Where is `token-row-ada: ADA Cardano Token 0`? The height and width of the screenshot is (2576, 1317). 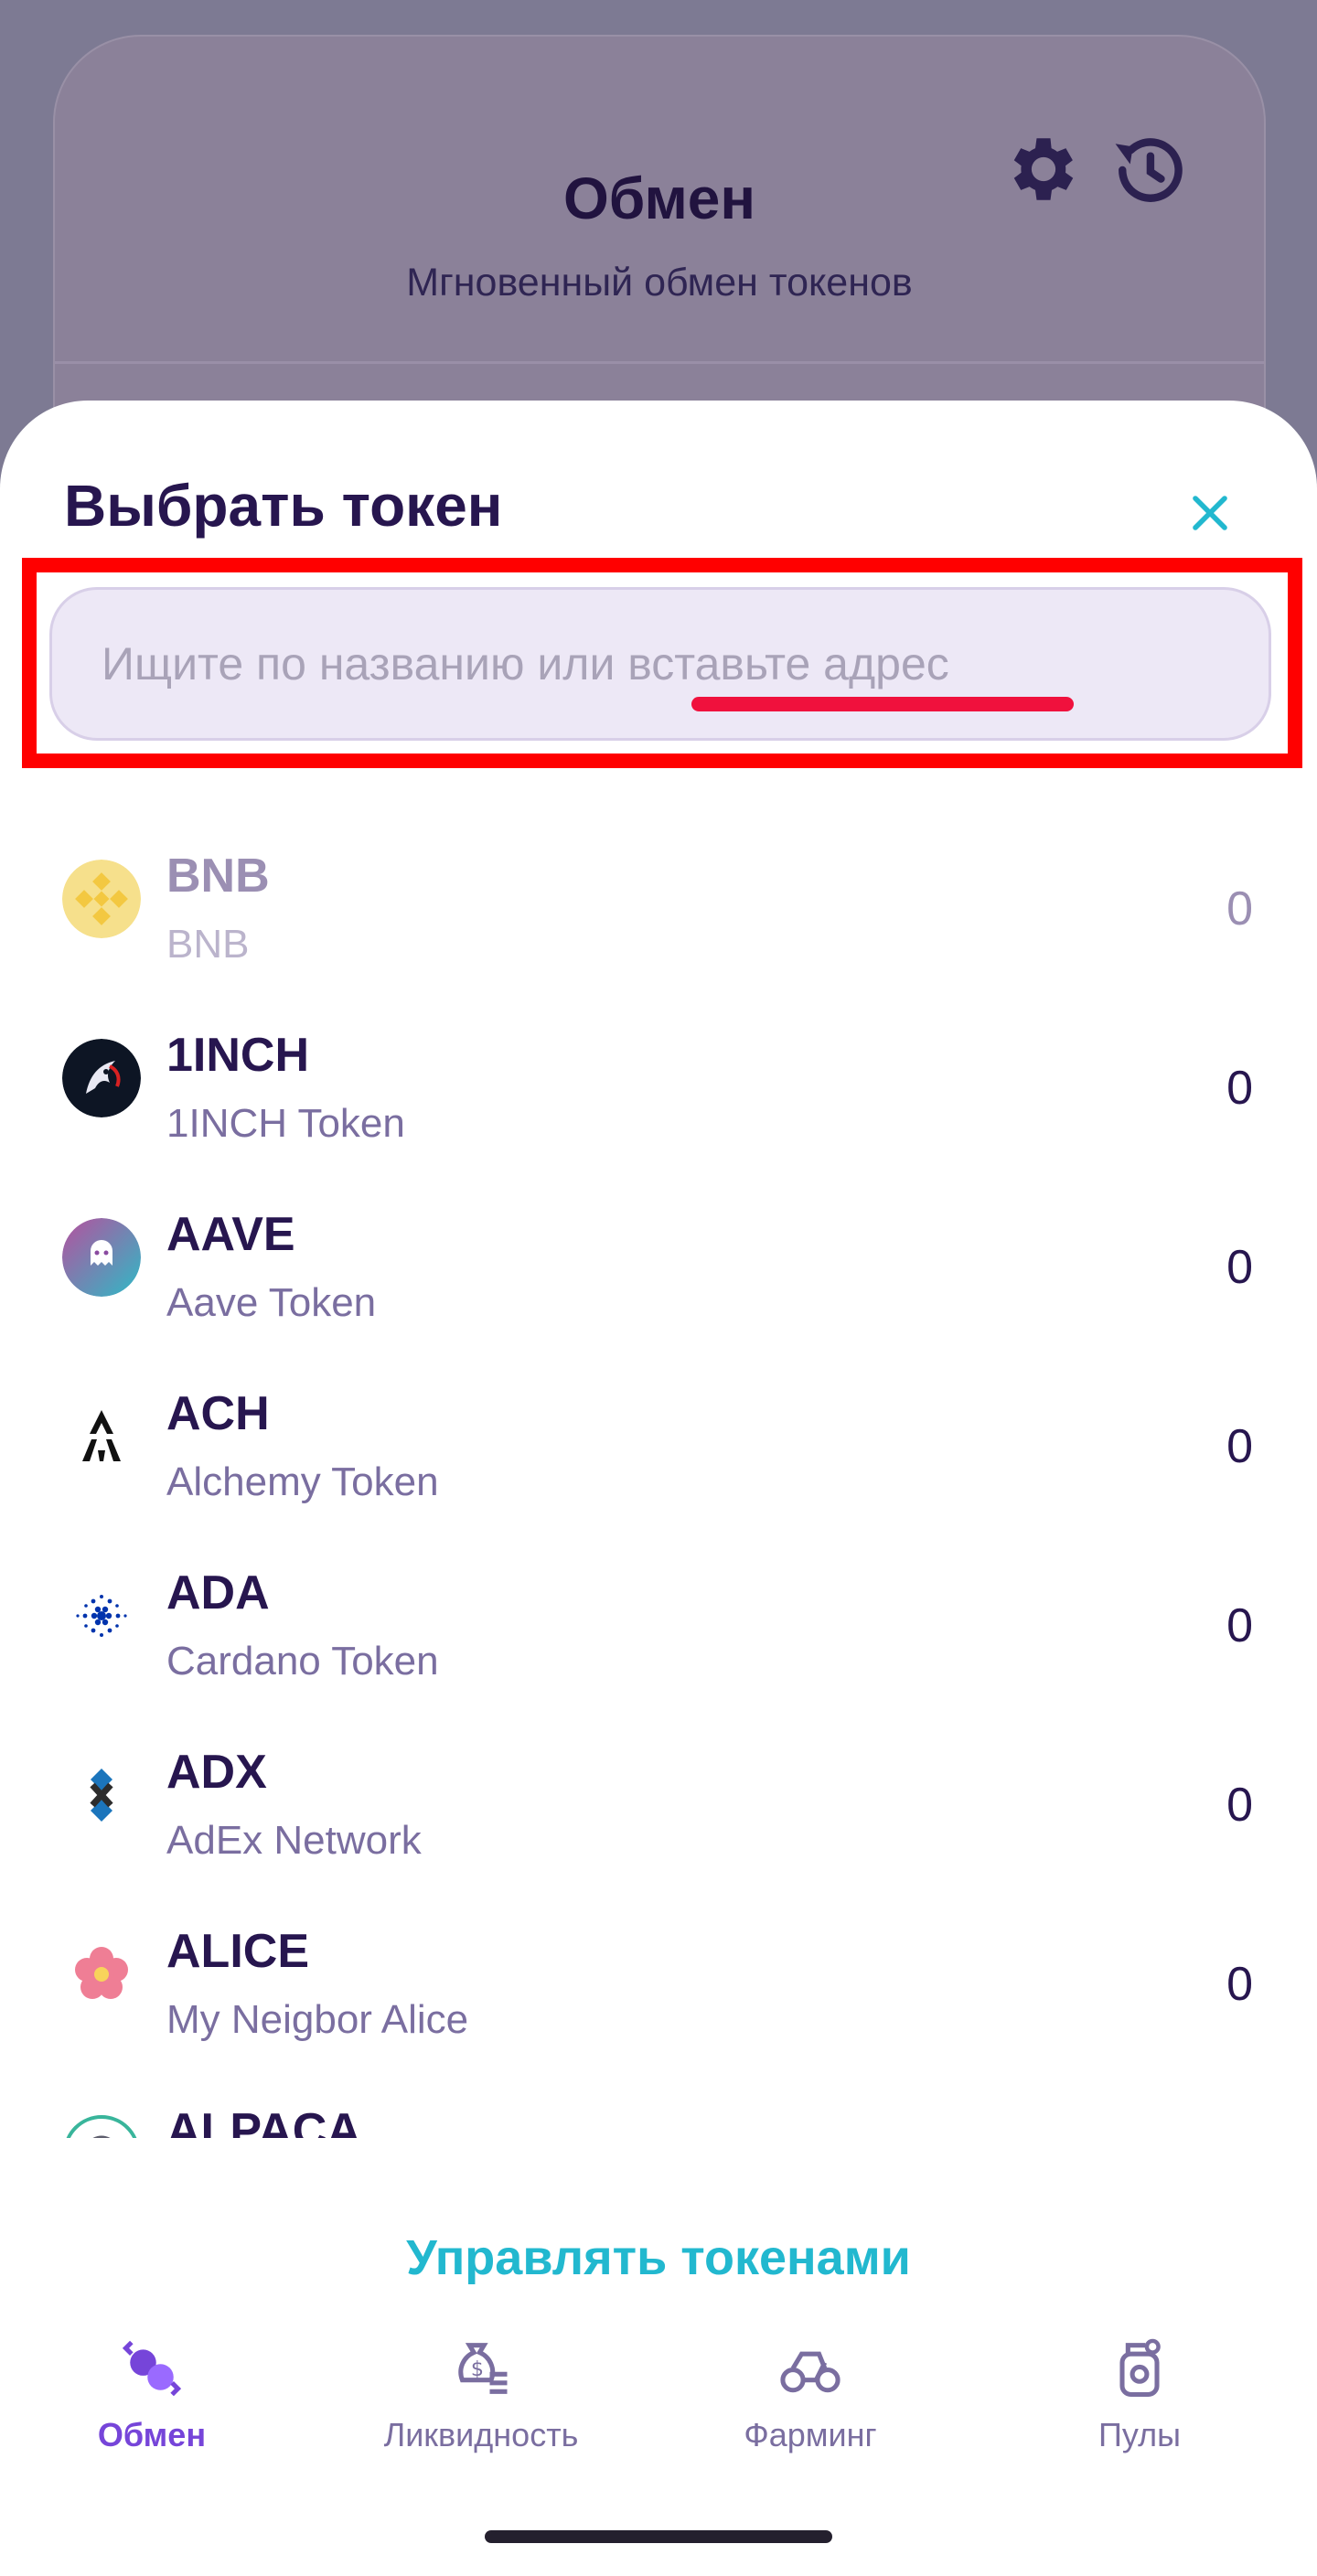
token-row-ada: ADA Cardano Token 0 is located at coordinates (658, 1636).